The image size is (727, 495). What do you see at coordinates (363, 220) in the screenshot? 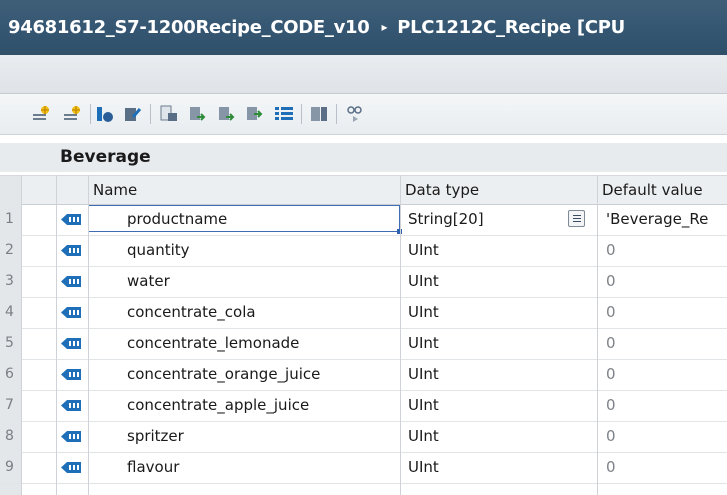
I see `table-row: 1 productname String[20] 'Beverage_Re` at bounding box center [363, 220].